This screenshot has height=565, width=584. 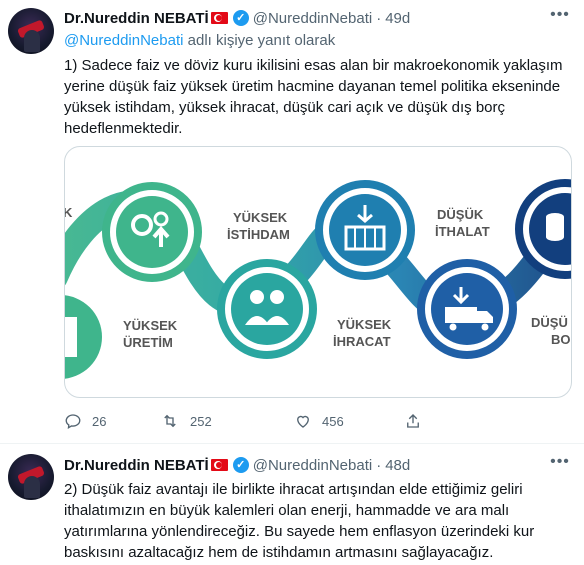 What do you see at coordinates (365, 230) in the screenshot?
I see `export-container-icon` at bounding box center [365, 230].